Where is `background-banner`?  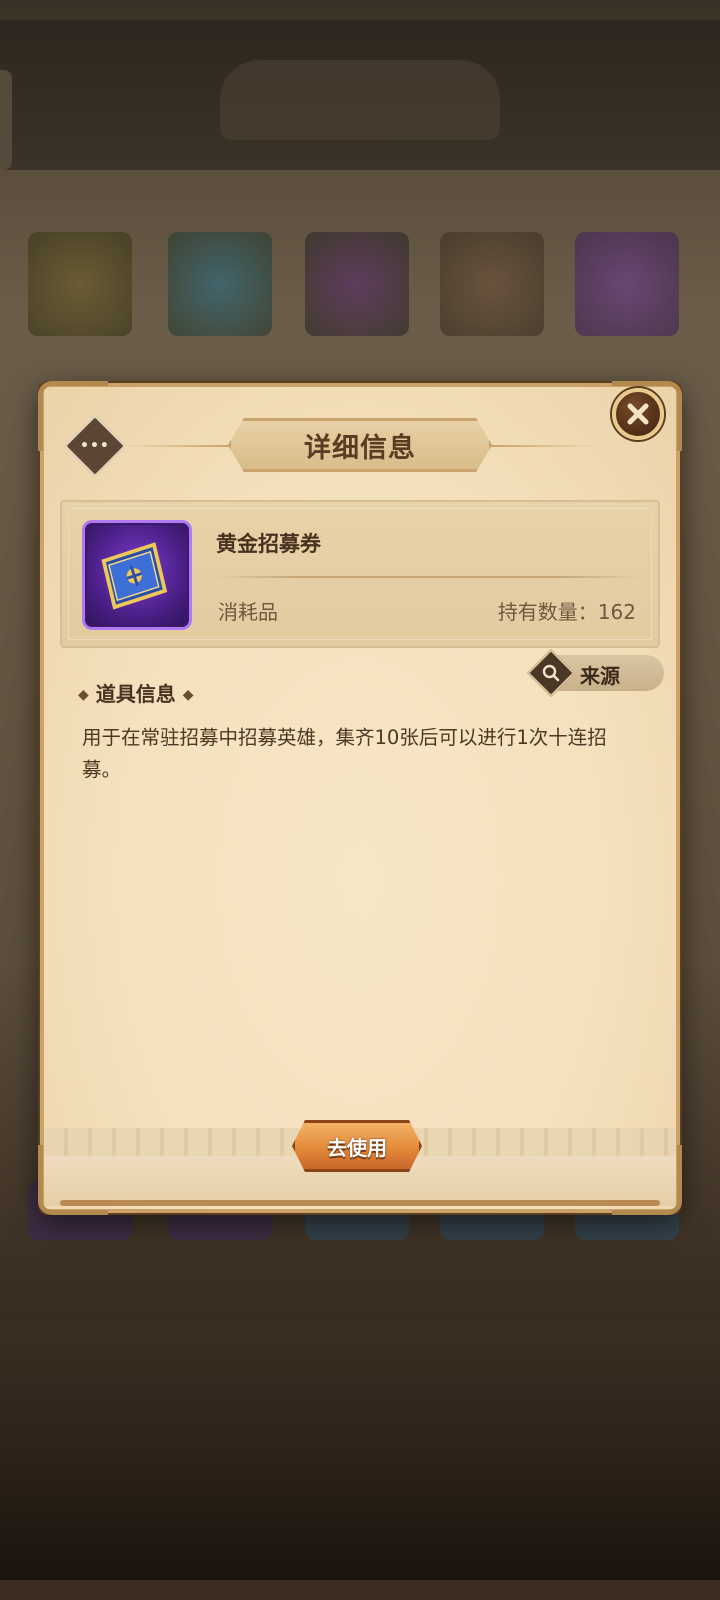
background-banner is located at coordinates (360, 100).